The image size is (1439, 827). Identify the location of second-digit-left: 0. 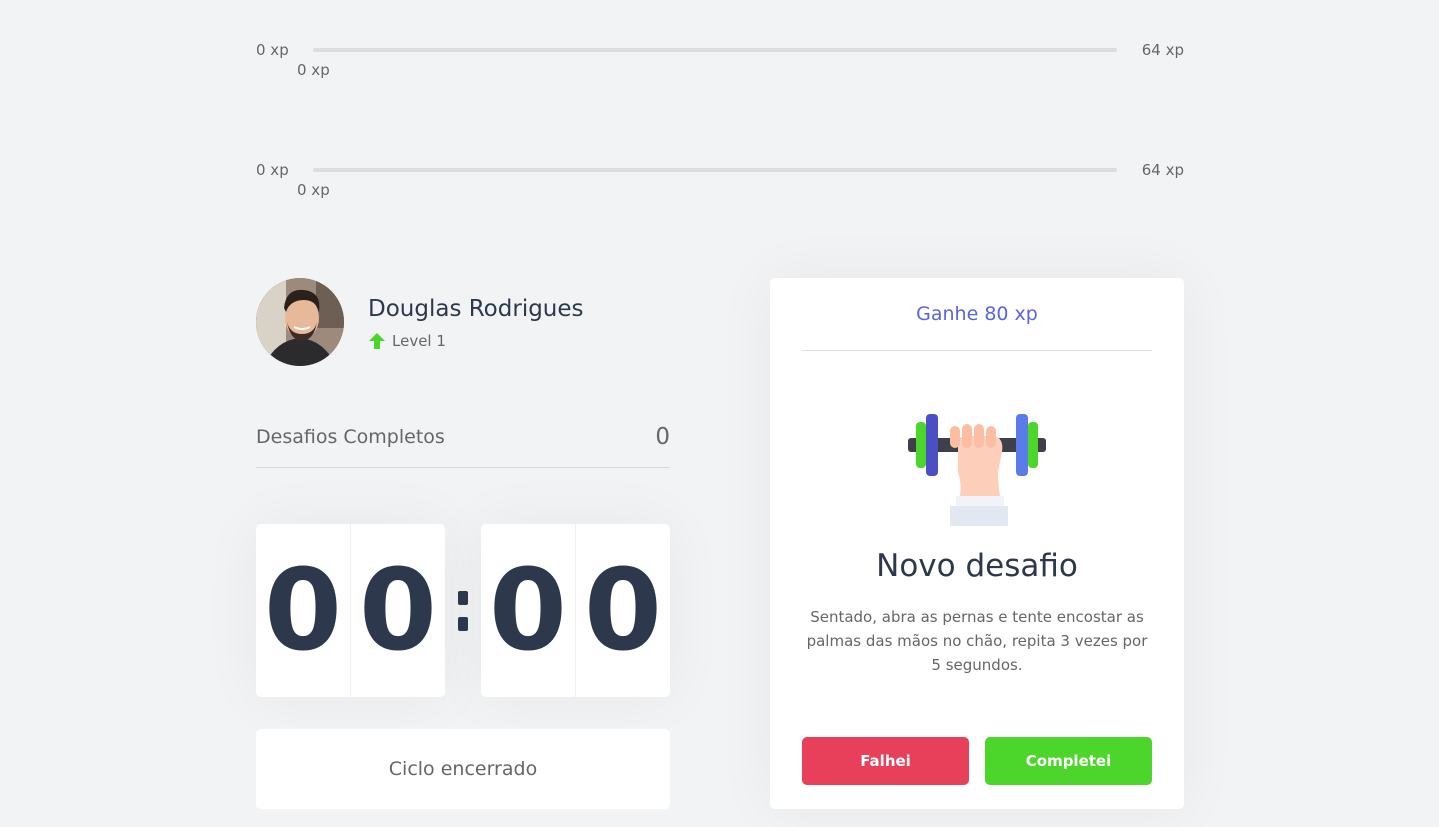
(528, 610).